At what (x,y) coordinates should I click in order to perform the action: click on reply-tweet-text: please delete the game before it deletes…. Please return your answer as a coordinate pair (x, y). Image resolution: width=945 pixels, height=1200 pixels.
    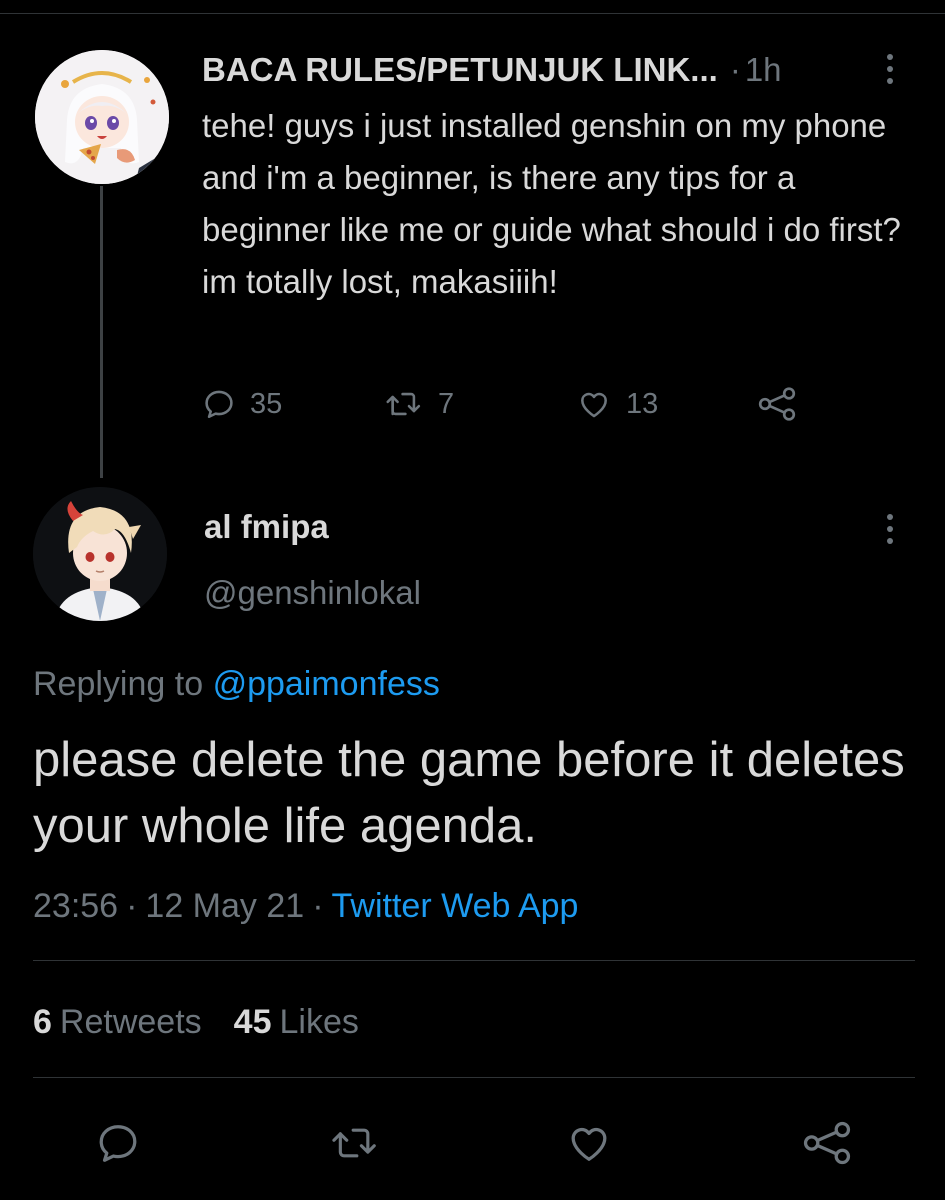
    Looking at the image, I should click on (469, 793).